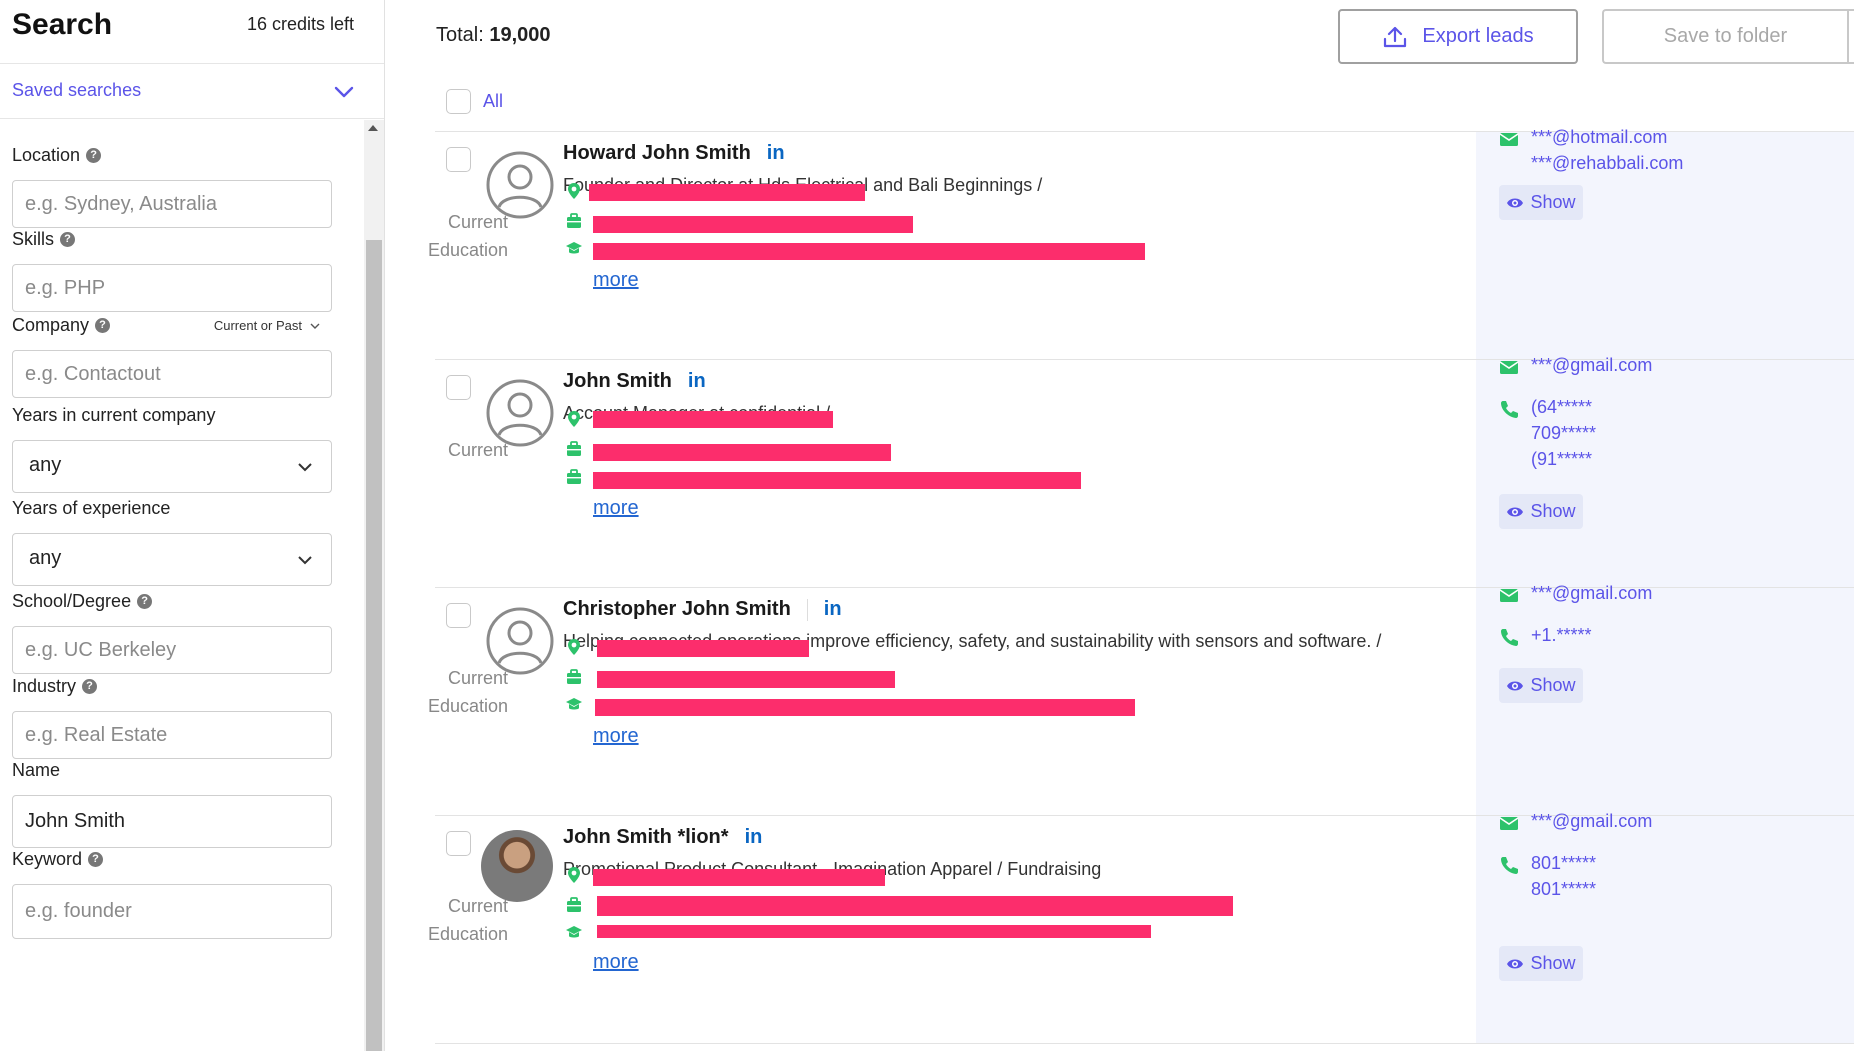  I want to click on company-scope-dropdown: Current or Past, so click(267, 325).